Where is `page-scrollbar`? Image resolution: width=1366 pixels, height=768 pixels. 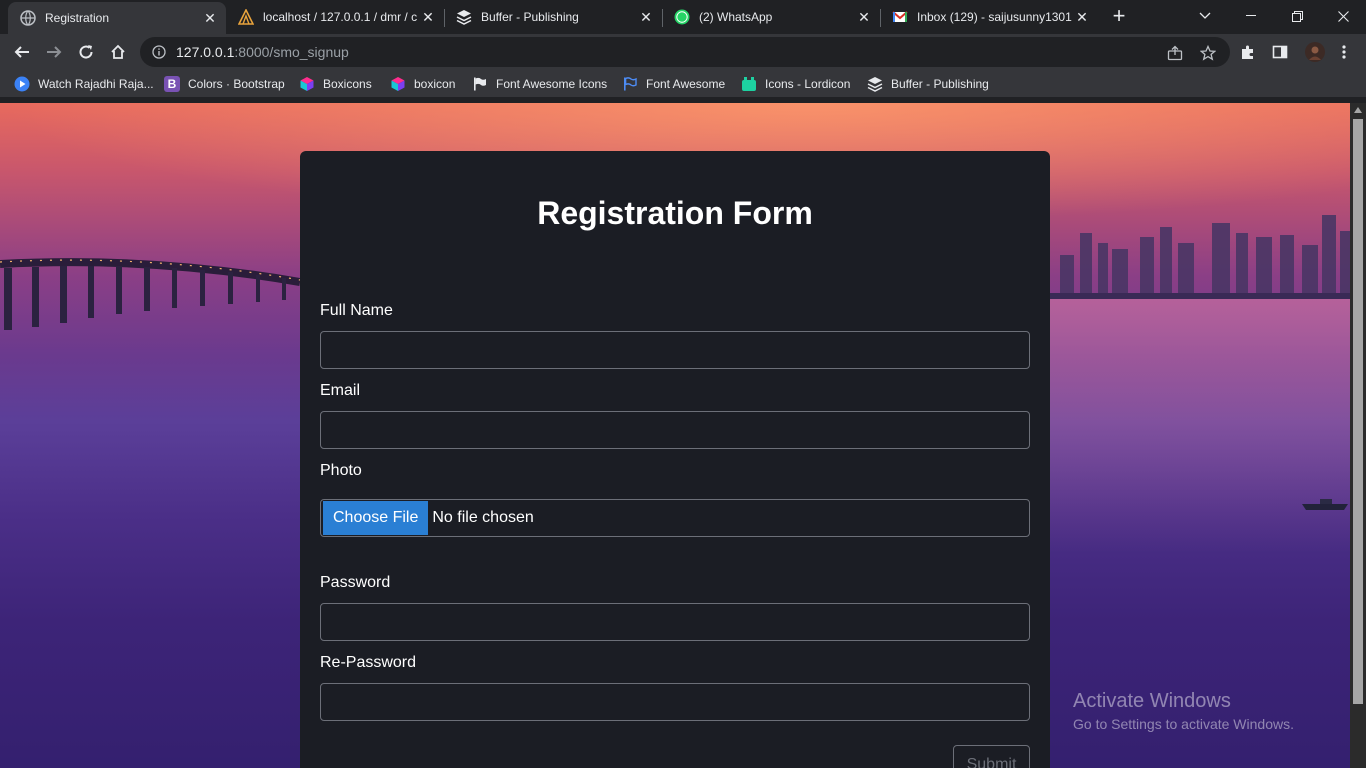
page-scrollbar is located at coordinates (1358, 435).